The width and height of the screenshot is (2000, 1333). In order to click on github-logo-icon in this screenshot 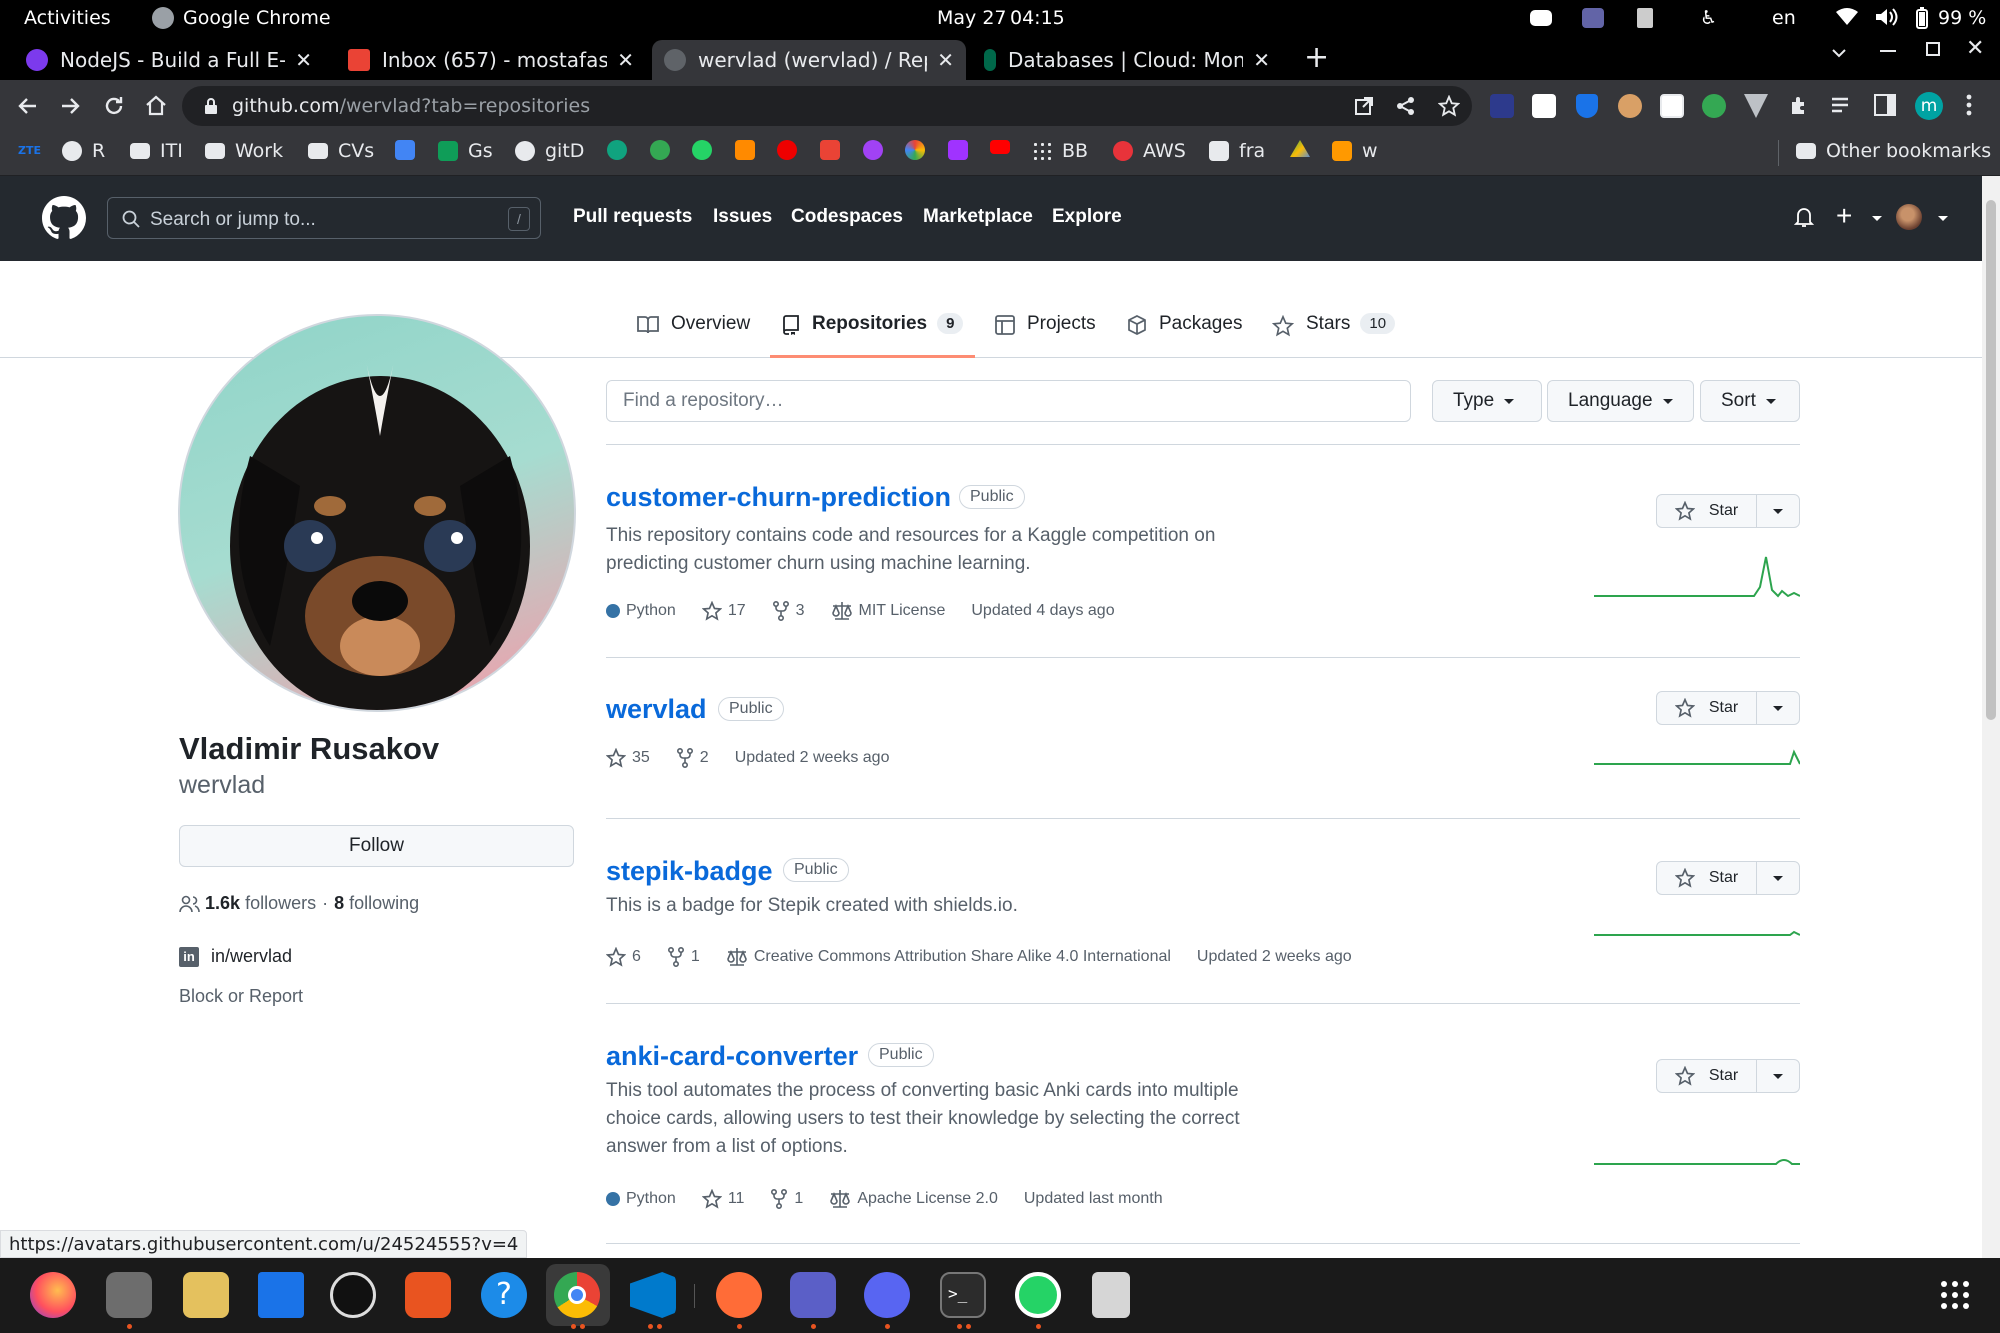, I will do `click(64, 218)`.